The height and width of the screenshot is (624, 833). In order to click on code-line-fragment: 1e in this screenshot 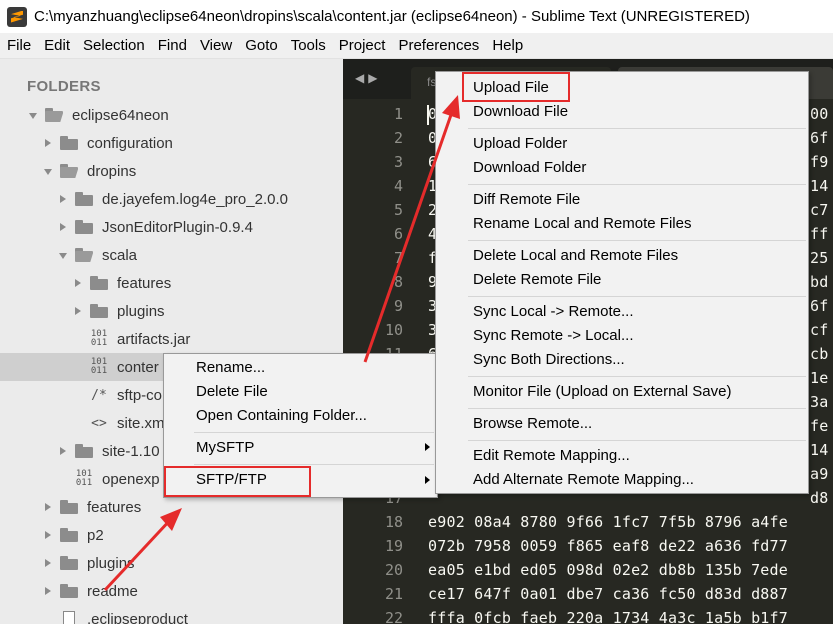, I will do `click(819, 378)`.